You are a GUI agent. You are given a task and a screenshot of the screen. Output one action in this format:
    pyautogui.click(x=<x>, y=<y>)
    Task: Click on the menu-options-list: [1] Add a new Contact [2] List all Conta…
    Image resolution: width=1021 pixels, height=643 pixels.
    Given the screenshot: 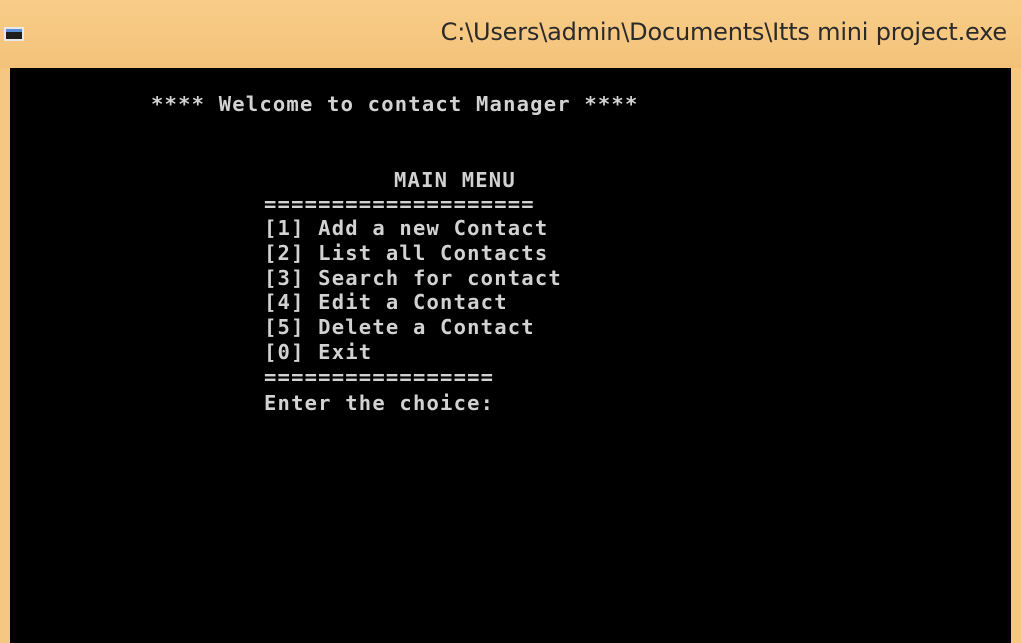 What is the action you would take?
    pyautogui.click(x=413, y=290)
    